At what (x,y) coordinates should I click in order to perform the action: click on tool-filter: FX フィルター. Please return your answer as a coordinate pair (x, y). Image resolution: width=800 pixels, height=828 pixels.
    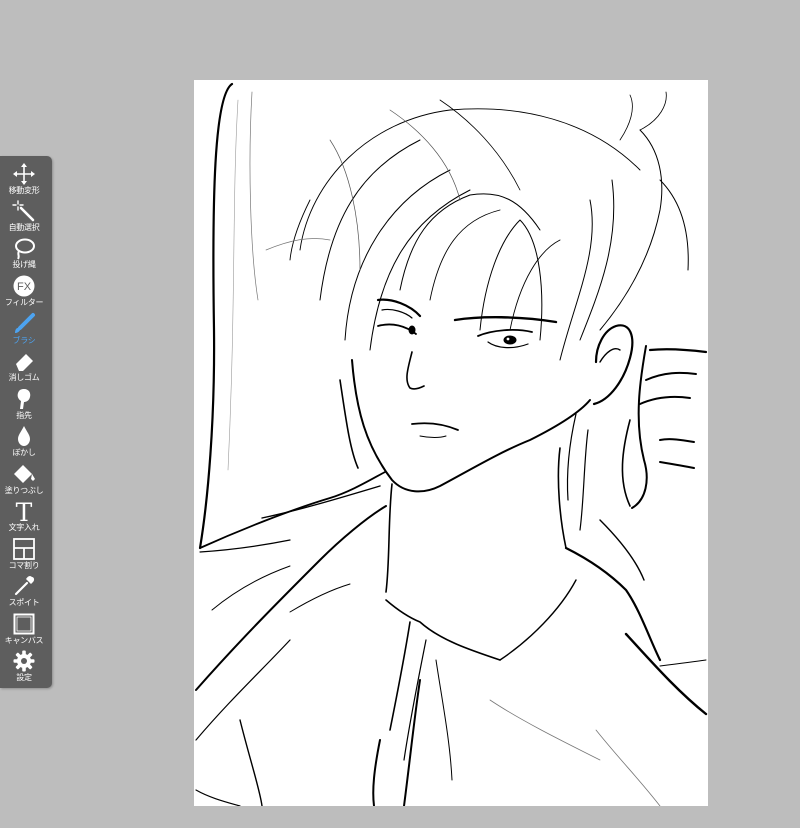
    Looking at the image, I should click on (24, 292).